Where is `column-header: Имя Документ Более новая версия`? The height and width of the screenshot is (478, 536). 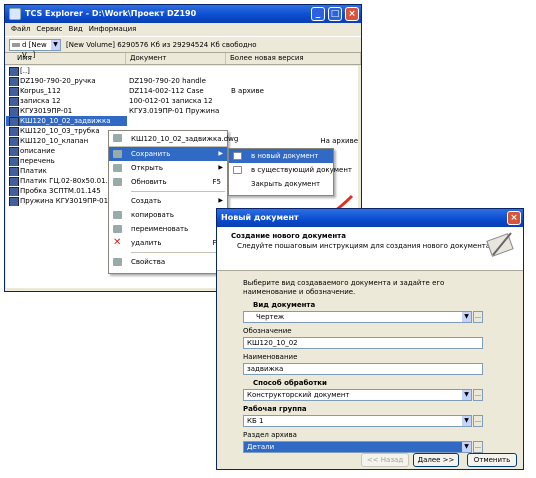 column-header: Имя Документ Более новая версия is located at coordinates (183, 59).